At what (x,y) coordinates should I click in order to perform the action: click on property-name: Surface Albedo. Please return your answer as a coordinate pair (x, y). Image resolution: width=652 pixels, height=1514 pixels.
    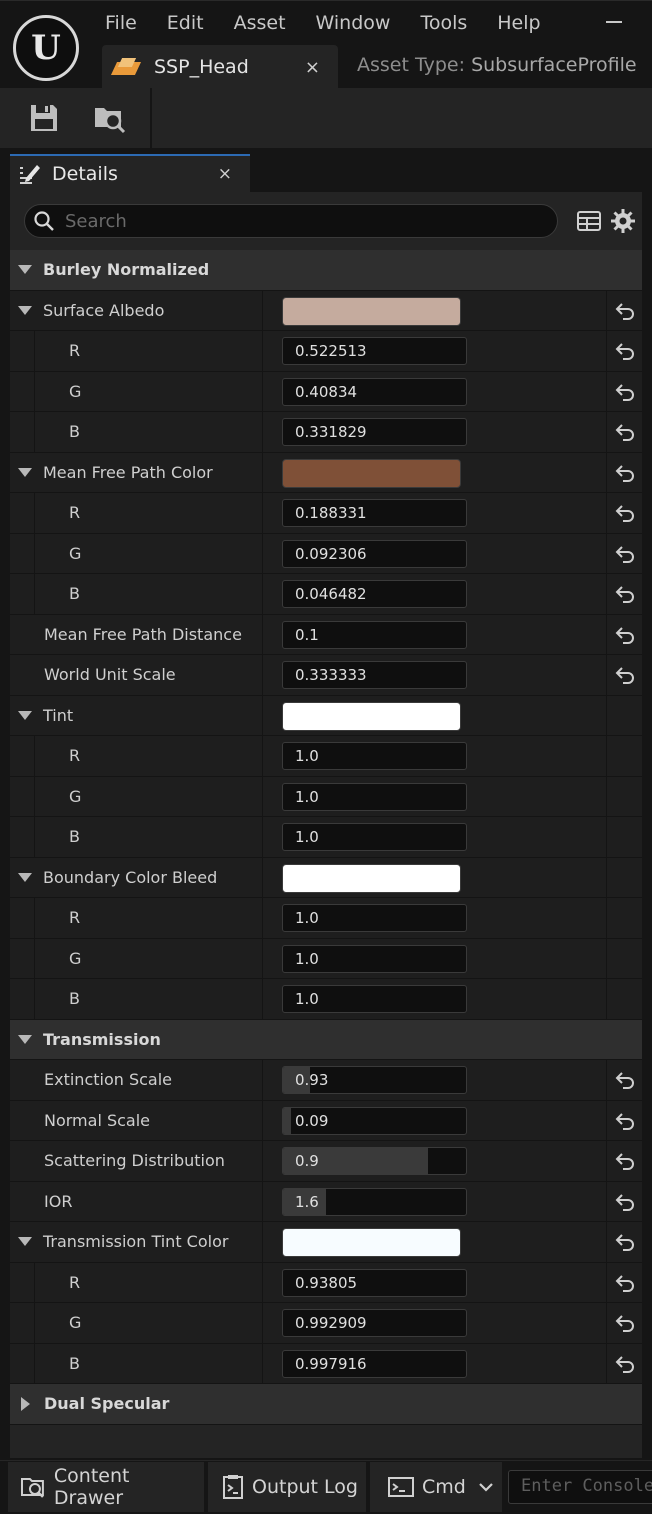
    Looking at the image, I should click on (136, 311).